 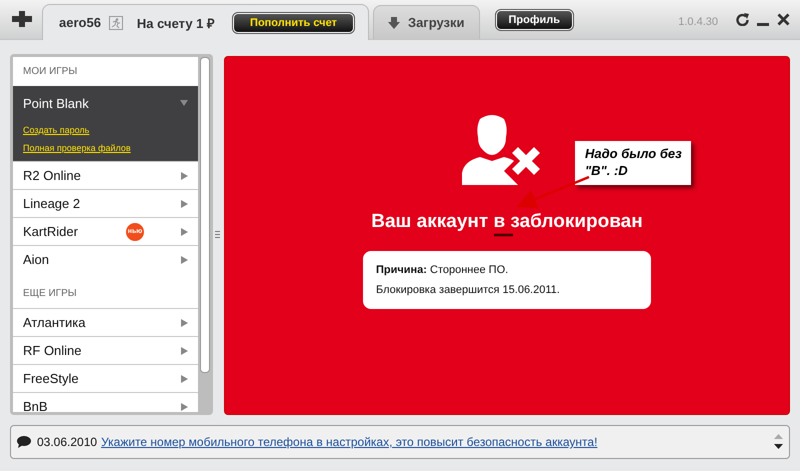 I want to click on top-up-button: Пополнить счет, so click(x=293, y=22).